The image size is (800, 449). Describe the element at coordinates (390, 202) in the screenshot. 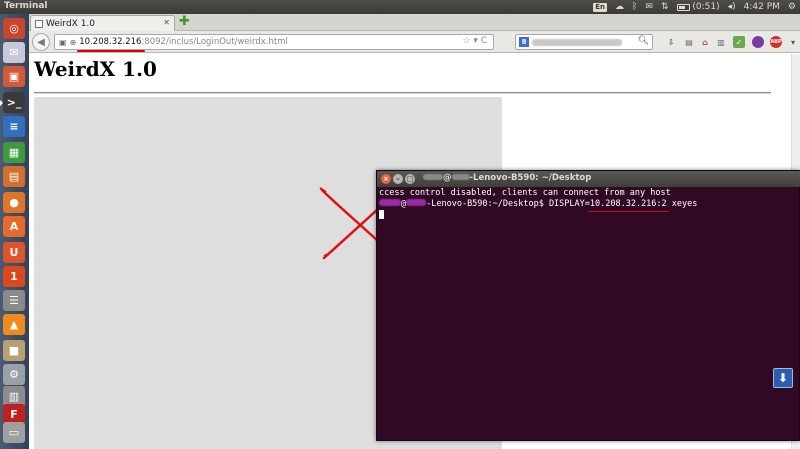

I see `redacted-user-prompt` at that location.